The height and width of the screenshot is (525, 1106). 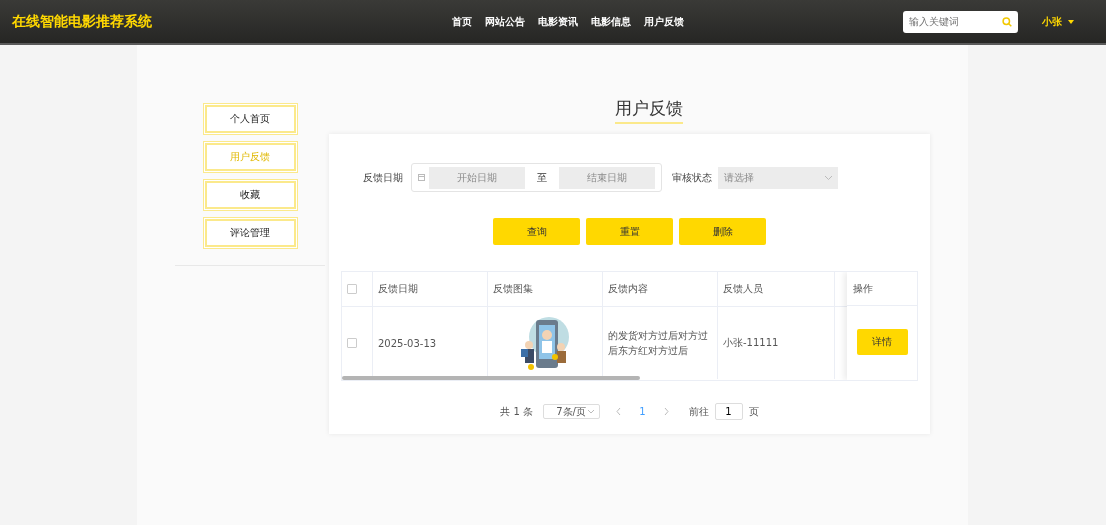 What do you see at coordinates (648, 110) in the screenshot?
I see `page-title: 用户反馈` at bounding box center [648, 110].